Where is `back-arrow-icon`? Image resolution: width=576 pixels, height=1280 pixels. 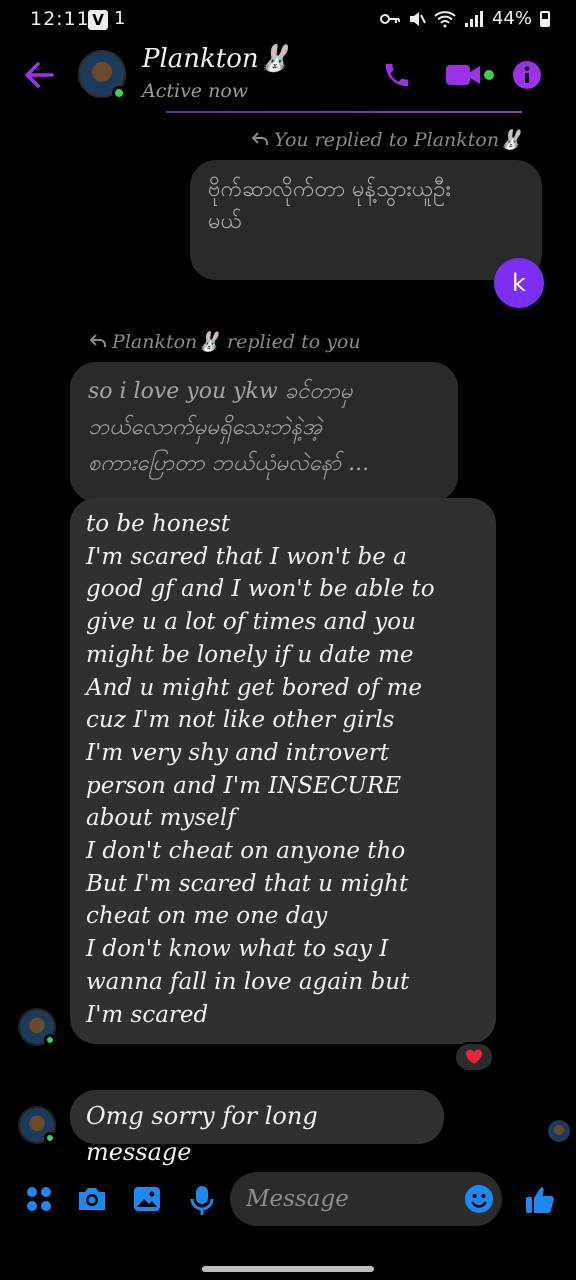 back-arrow-icon is located at coordinates (39, 75).